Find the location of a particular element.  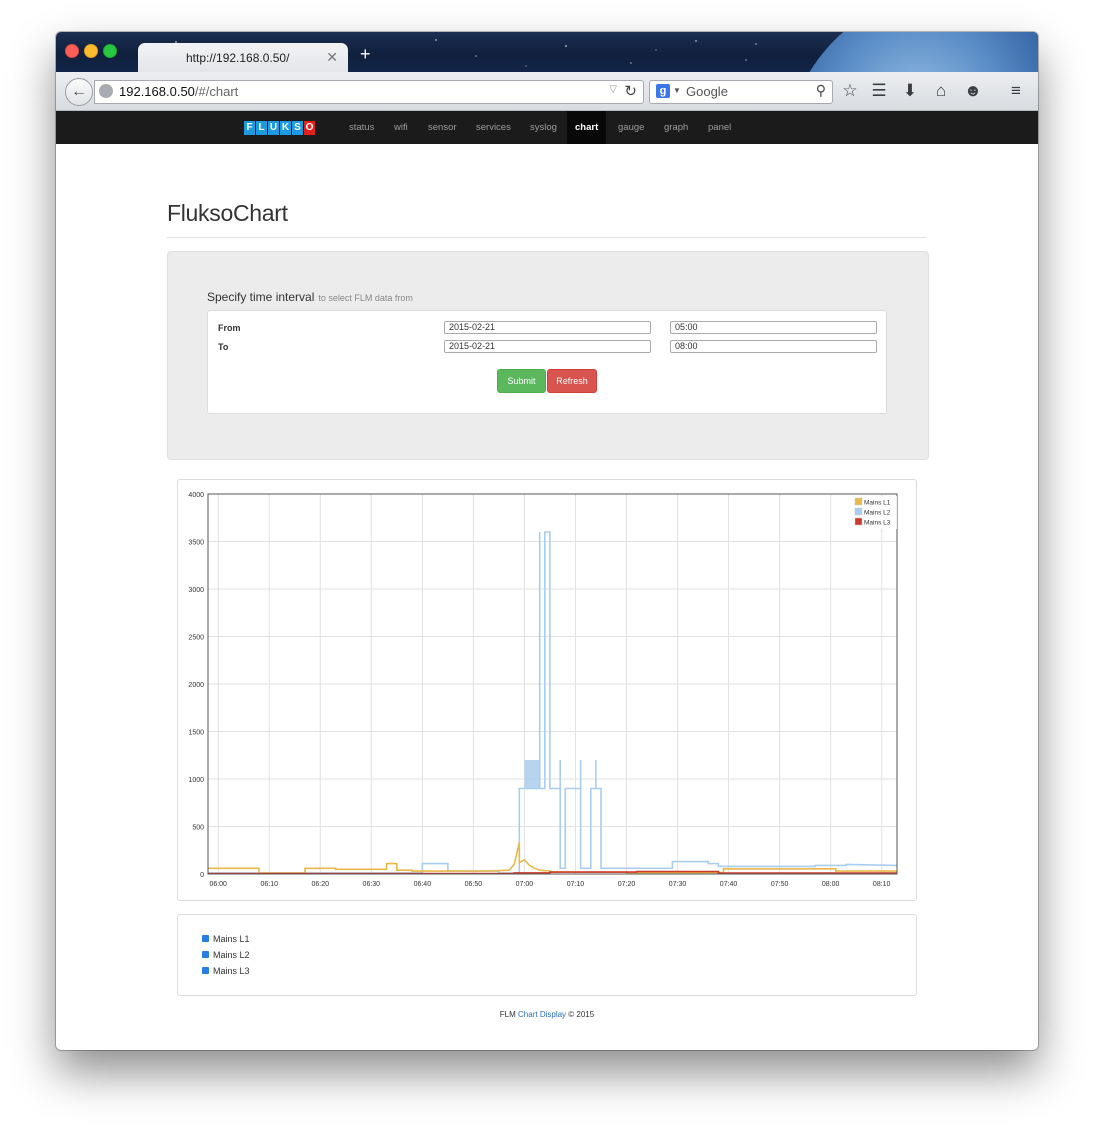

x-tick-label: 06:20 is located at coordinates (321, 884).